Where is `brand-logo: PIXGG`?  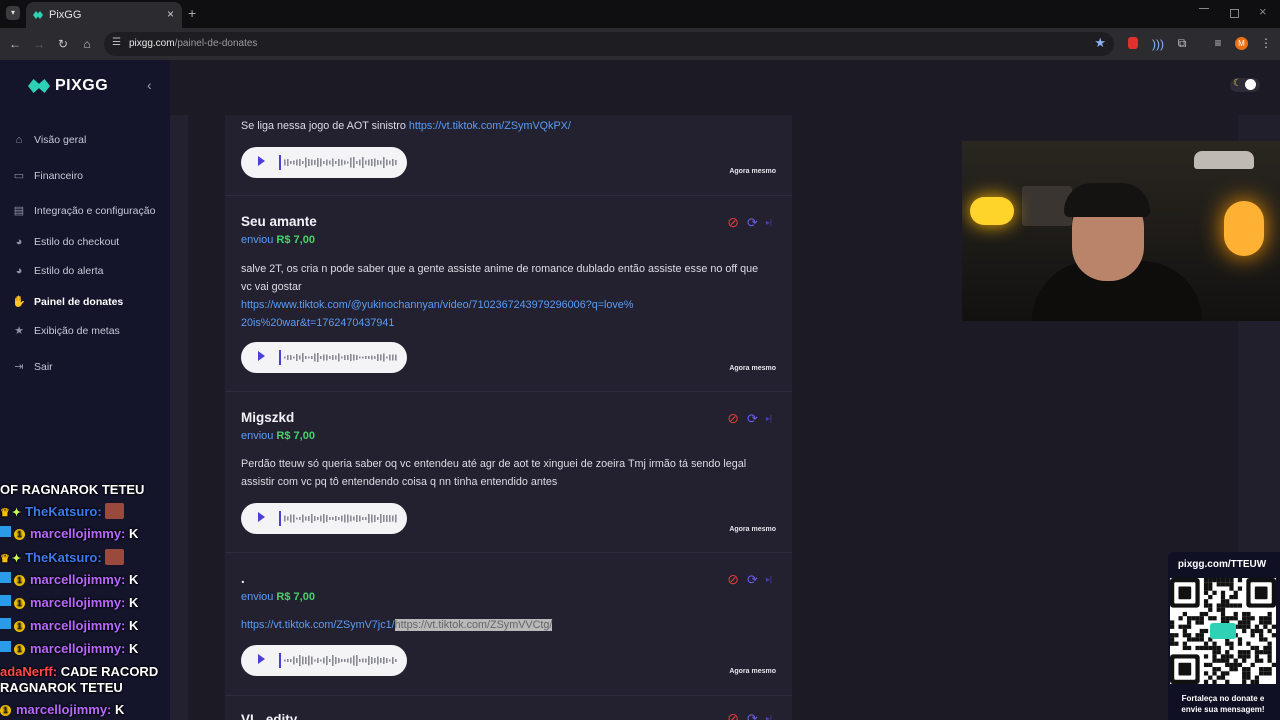
brand-logo: PIXGG is located at coordinates (68, 86).